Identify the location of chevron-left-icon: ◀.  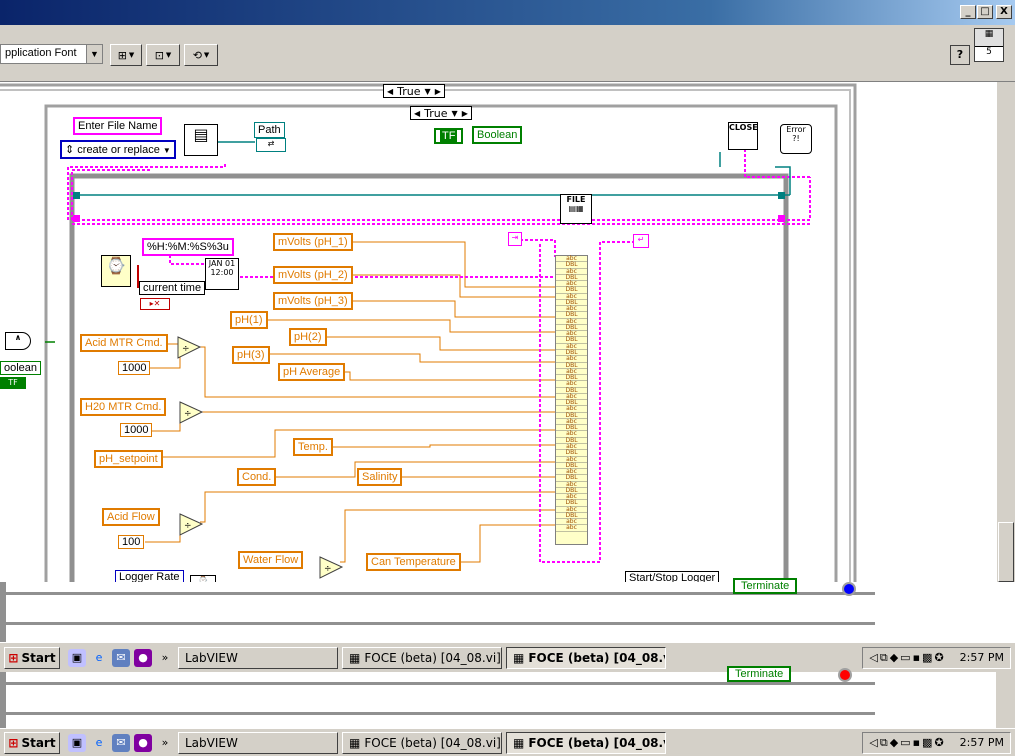
(390, 91).